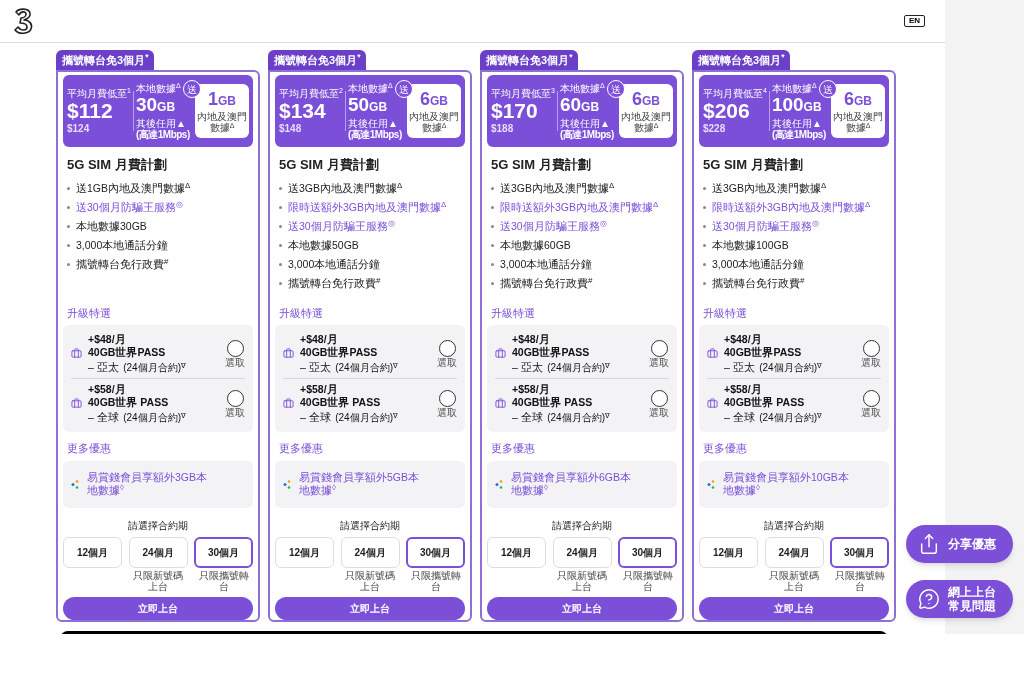 This screenshot has width=1024, height=674. Describe the element at coordinates (797, 123) in the screenshot. I see `data-note: 其後任用▲` at that location.